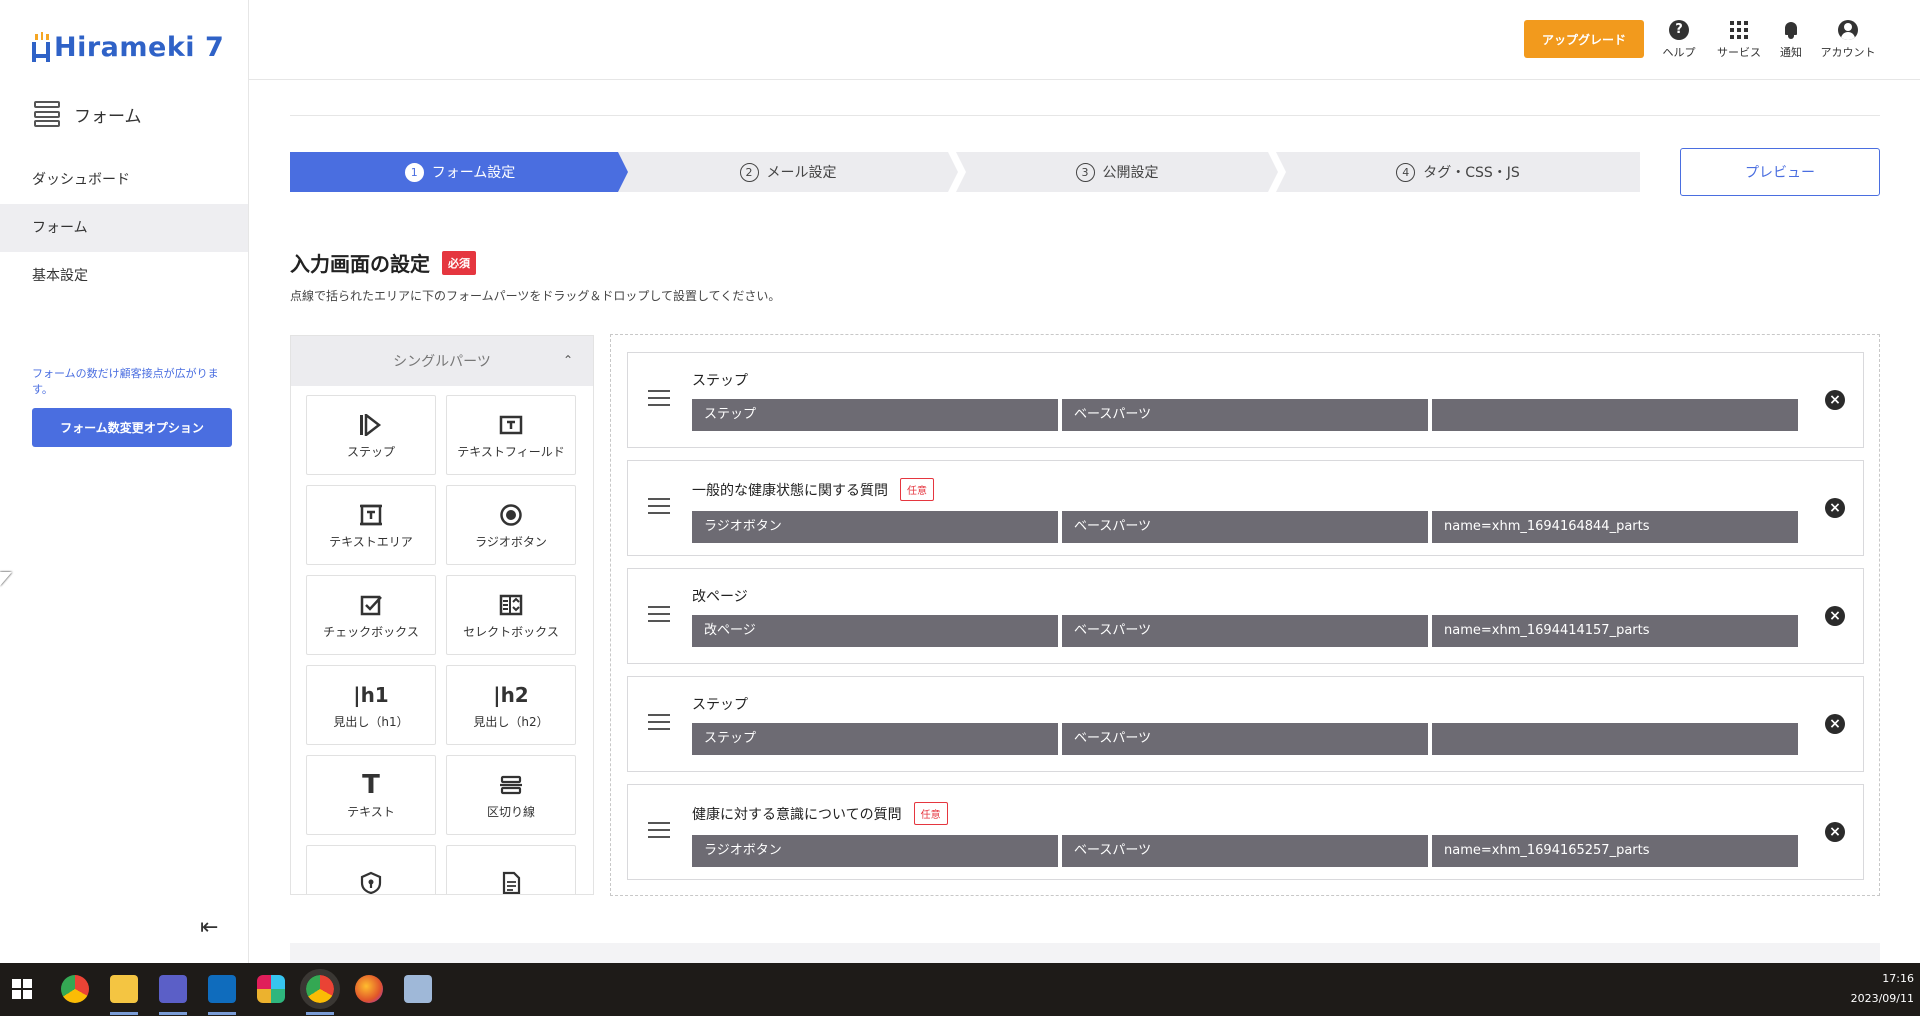 The height and width of the screenshot is (1016, 1920). Describe the element at coordinates (1848, 30) in the screenshot. I see `account-icon` at that location.